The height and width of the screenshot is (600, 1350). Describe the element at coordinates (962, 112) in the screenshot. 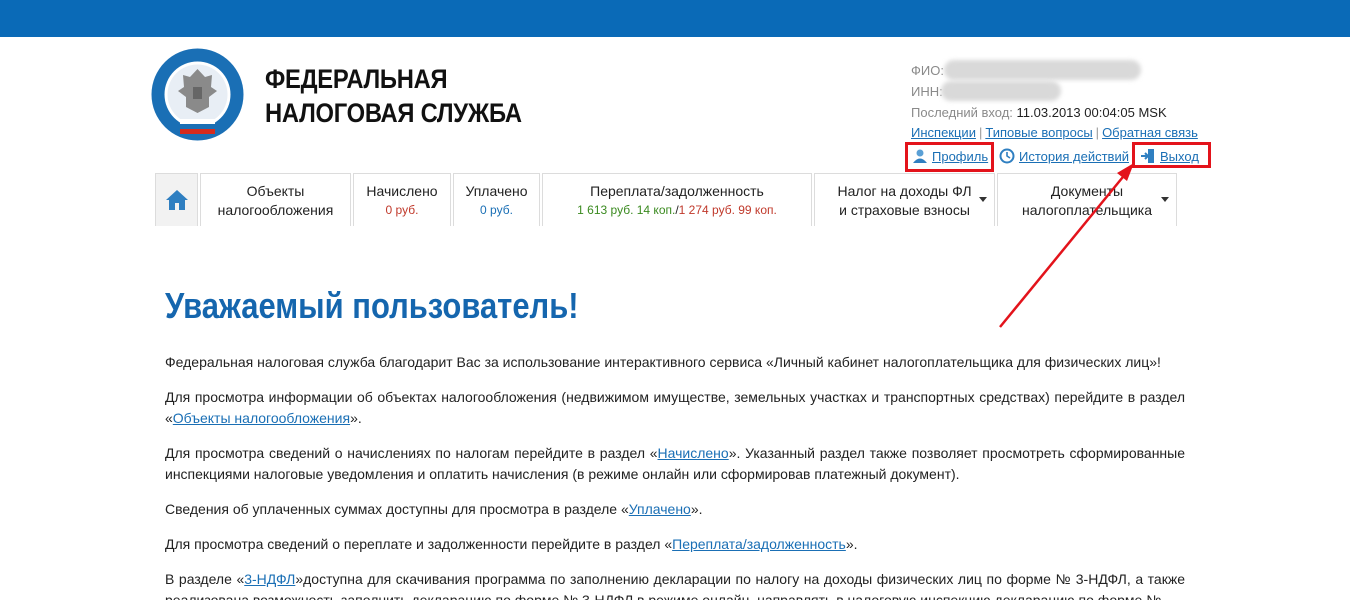

I see `last-login-label: Последний вход:` at that location.